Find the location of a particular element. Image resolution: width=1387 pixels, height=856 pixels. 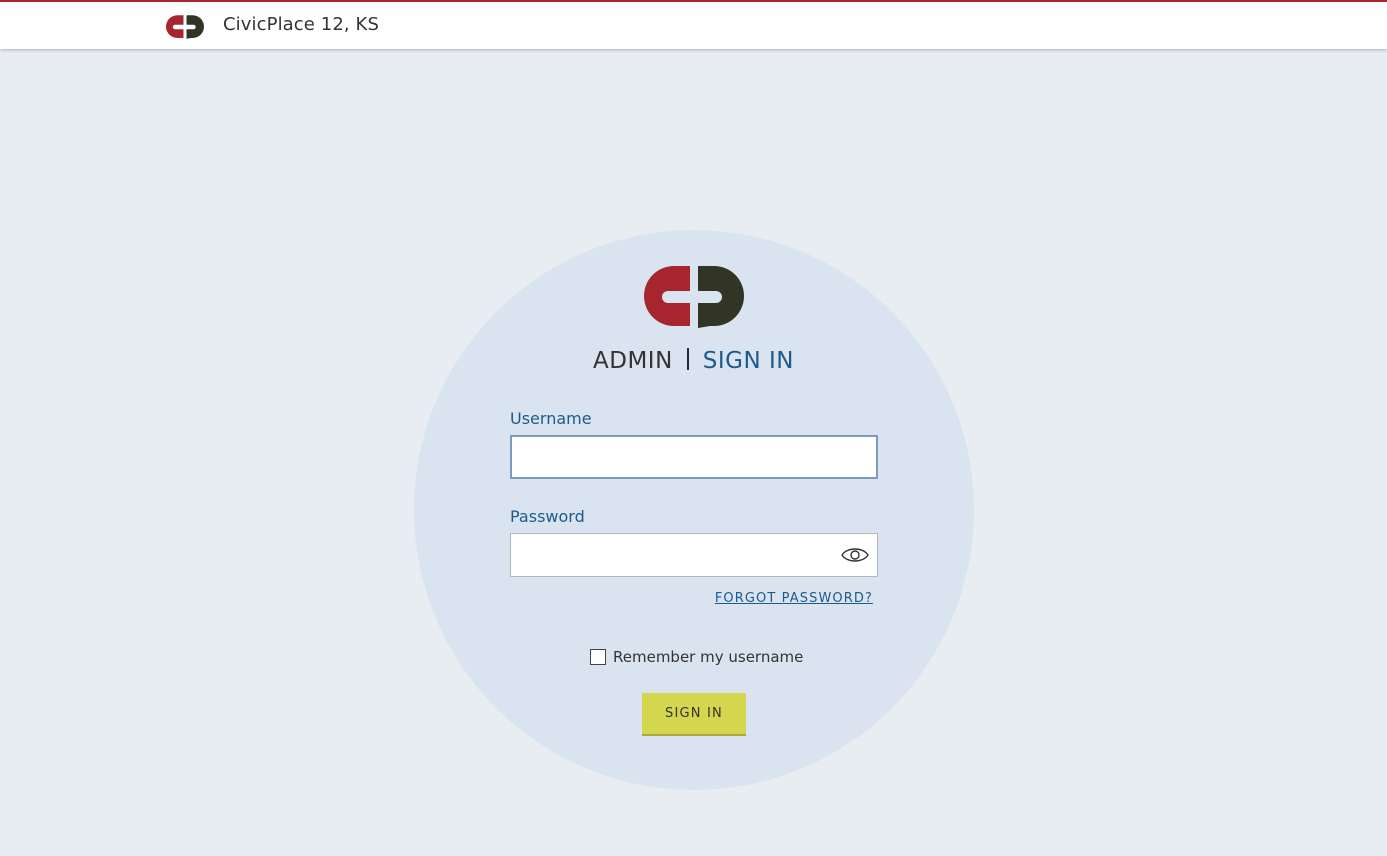

username-label: Username is located at coordinates (551, 418).